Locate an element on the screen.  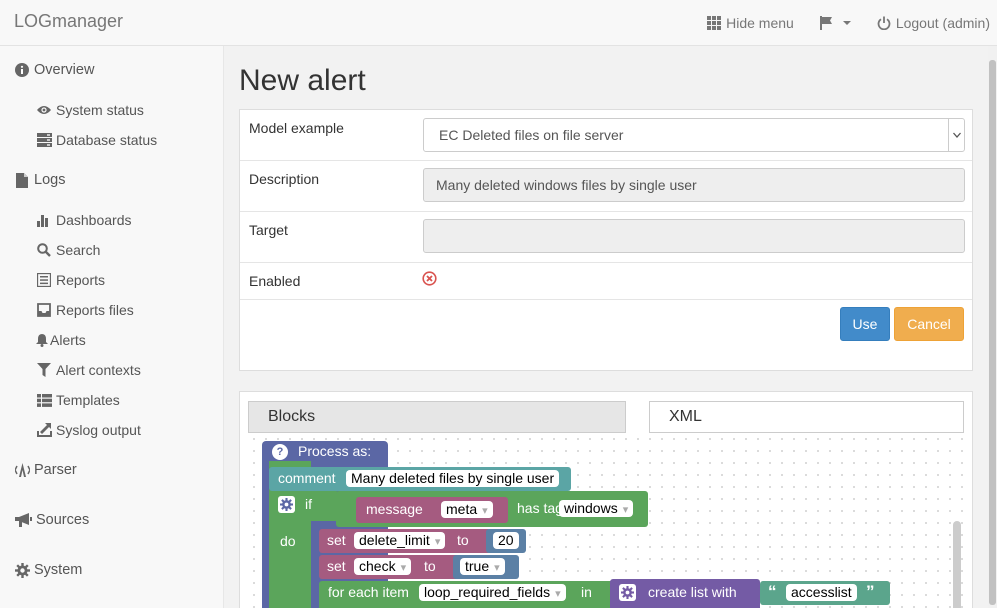
sidebar-item-syslog-output: Syslog output is located at coordinates (88, 430).